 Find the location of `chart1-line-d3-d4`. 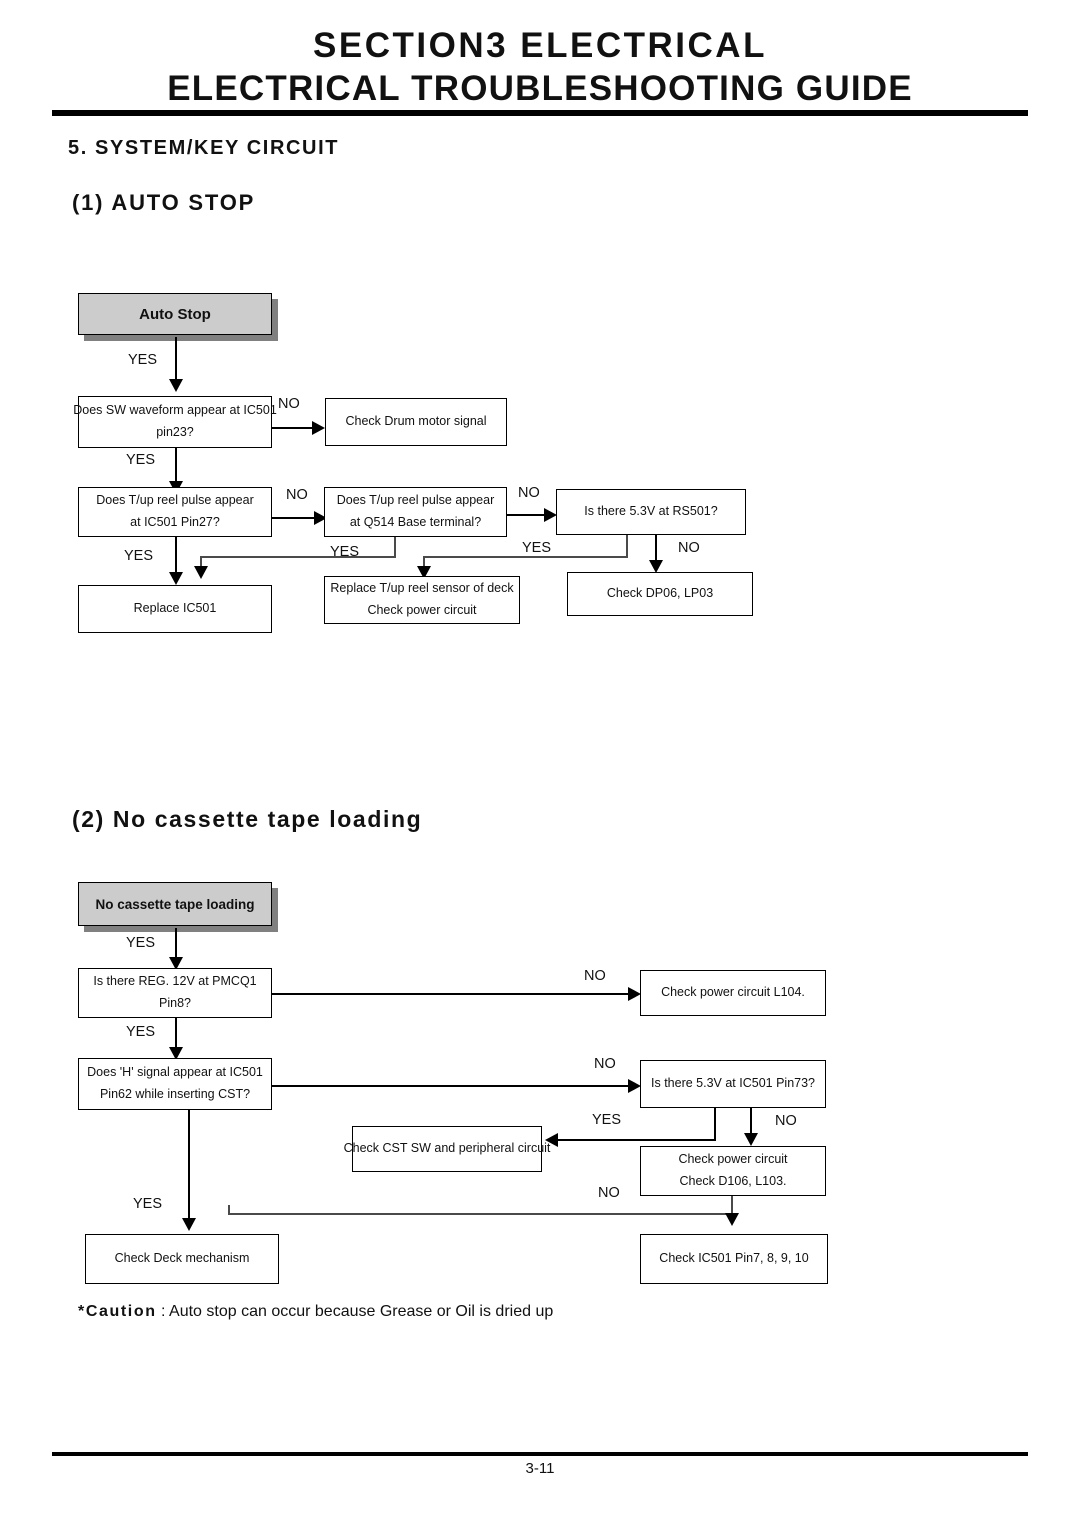

chart1-line-d3-d4 is located at coordinates (527, 515).